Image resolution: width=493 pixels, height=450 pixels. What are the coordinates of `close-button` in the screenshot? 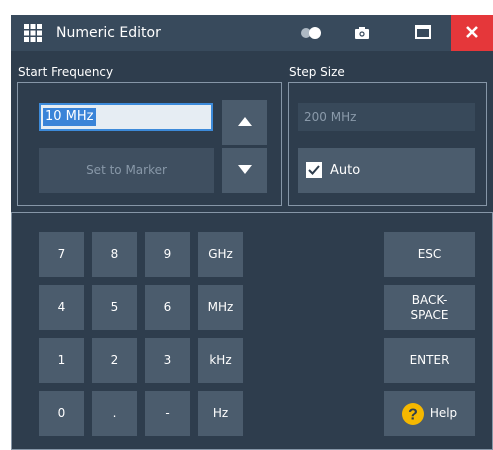 It's located at (472, 33).